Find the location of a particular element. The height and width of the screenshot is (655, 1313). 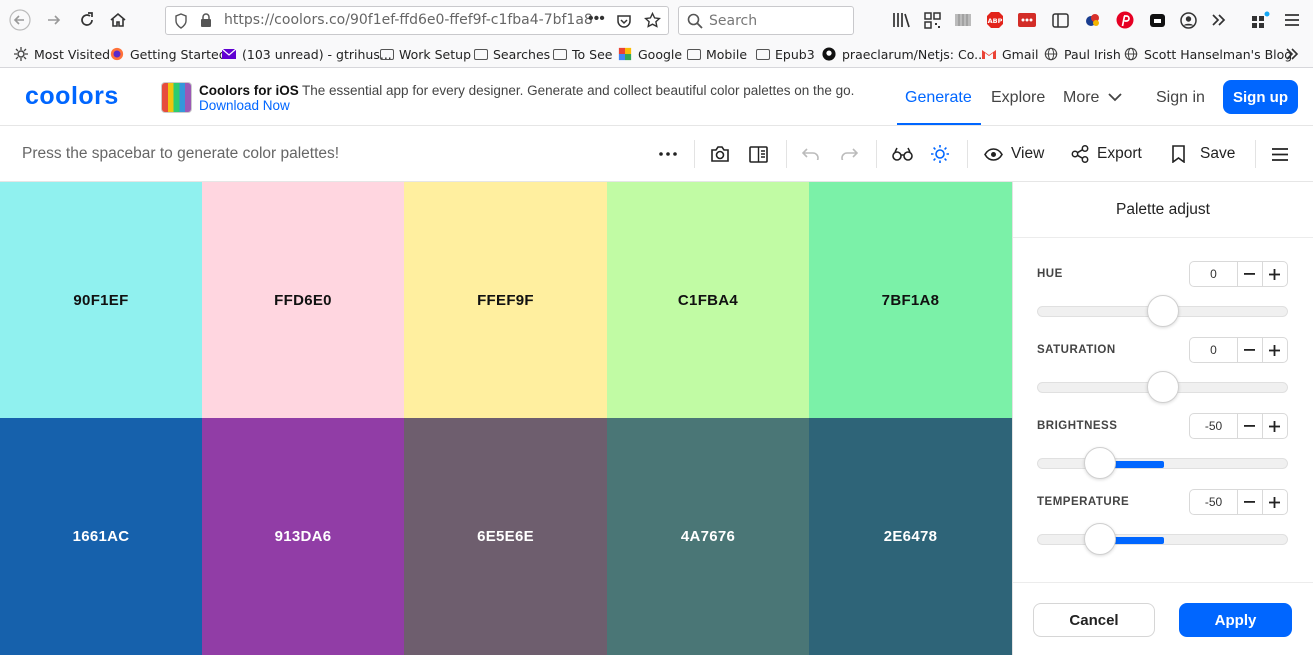

extensions-menu-icon is located at coordinates (1261, 20).